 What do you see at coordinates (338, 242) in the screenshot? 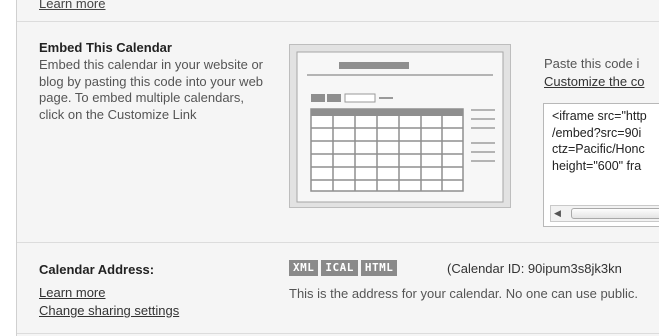
I see `divider-middle` at bounding box center [338, 242].